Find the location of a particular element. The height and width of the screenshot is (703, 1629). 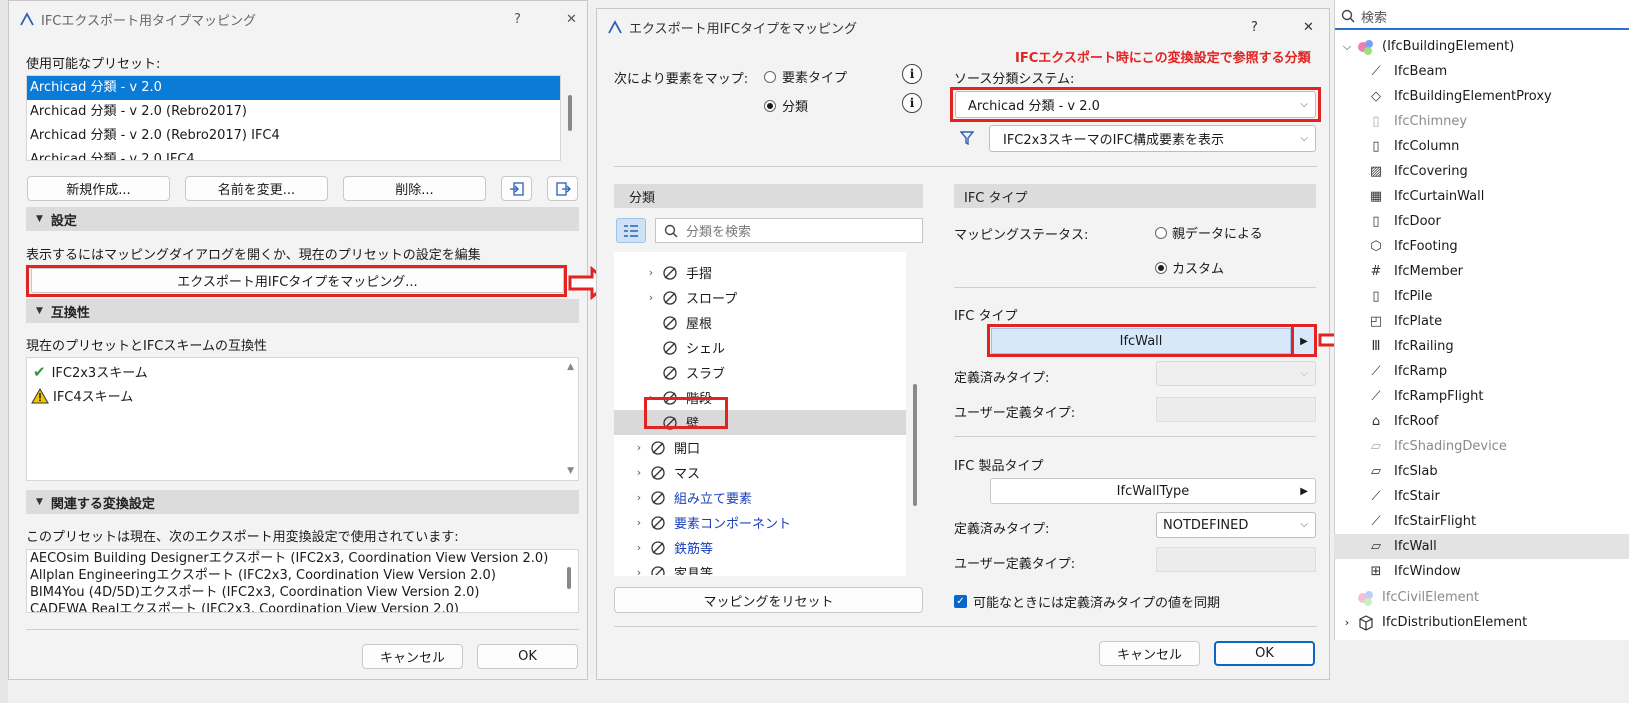

ifc-type-item: ⬡ IfcFooting is located at coordinates (1481, 246).